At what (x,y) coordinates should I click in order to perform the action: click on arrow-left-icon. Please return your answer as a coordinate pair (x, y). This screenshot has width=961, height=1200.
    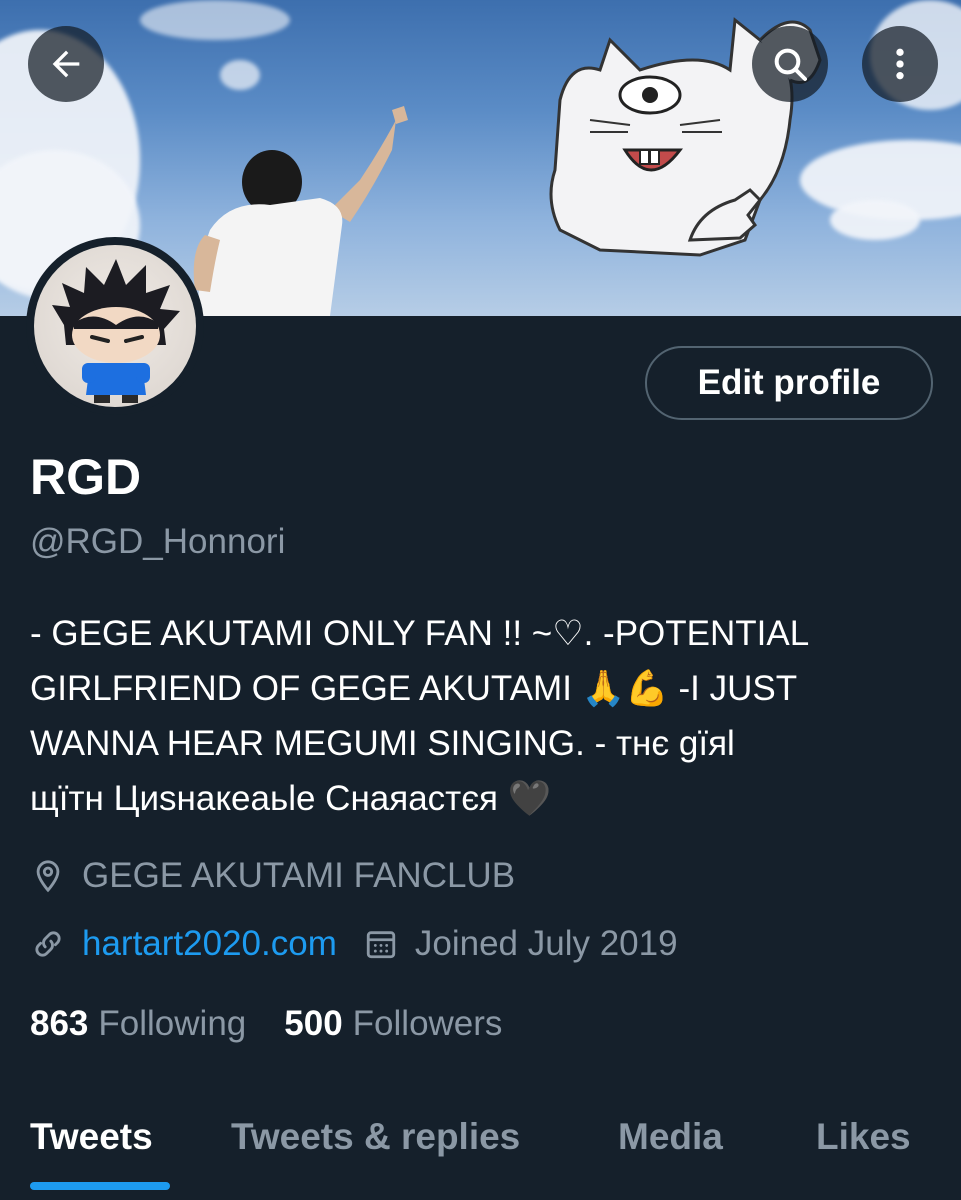
    Looking at the image, I should click on (66, 64).